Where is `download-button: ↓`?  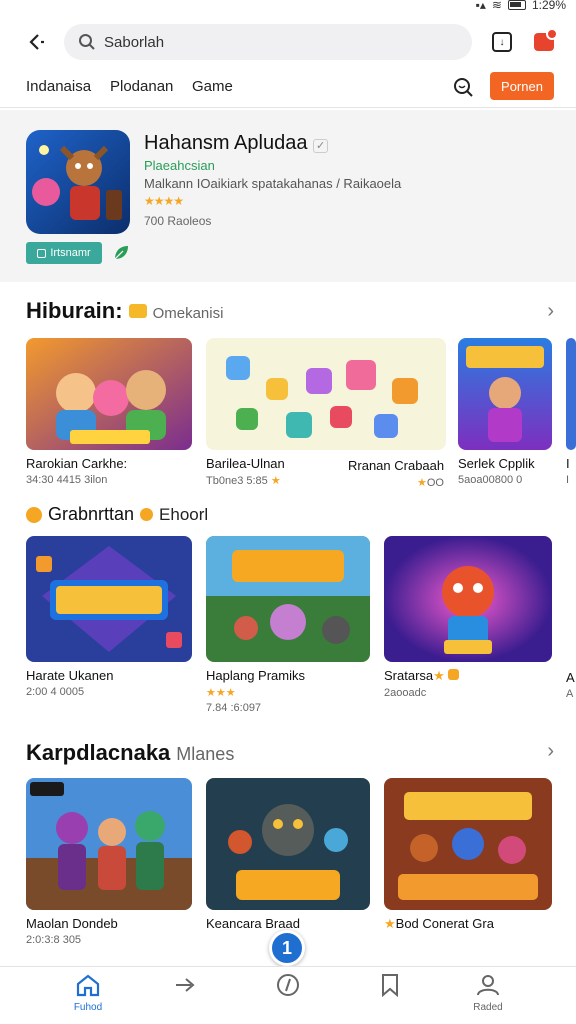
download-button: ↓ is located at coordinates (502, 42).